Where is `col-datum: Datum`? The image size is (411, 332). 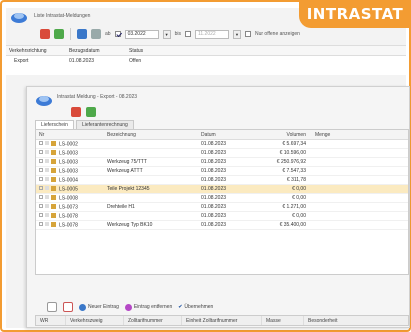 col-datum: Datum is located at coordinates (227, 135).